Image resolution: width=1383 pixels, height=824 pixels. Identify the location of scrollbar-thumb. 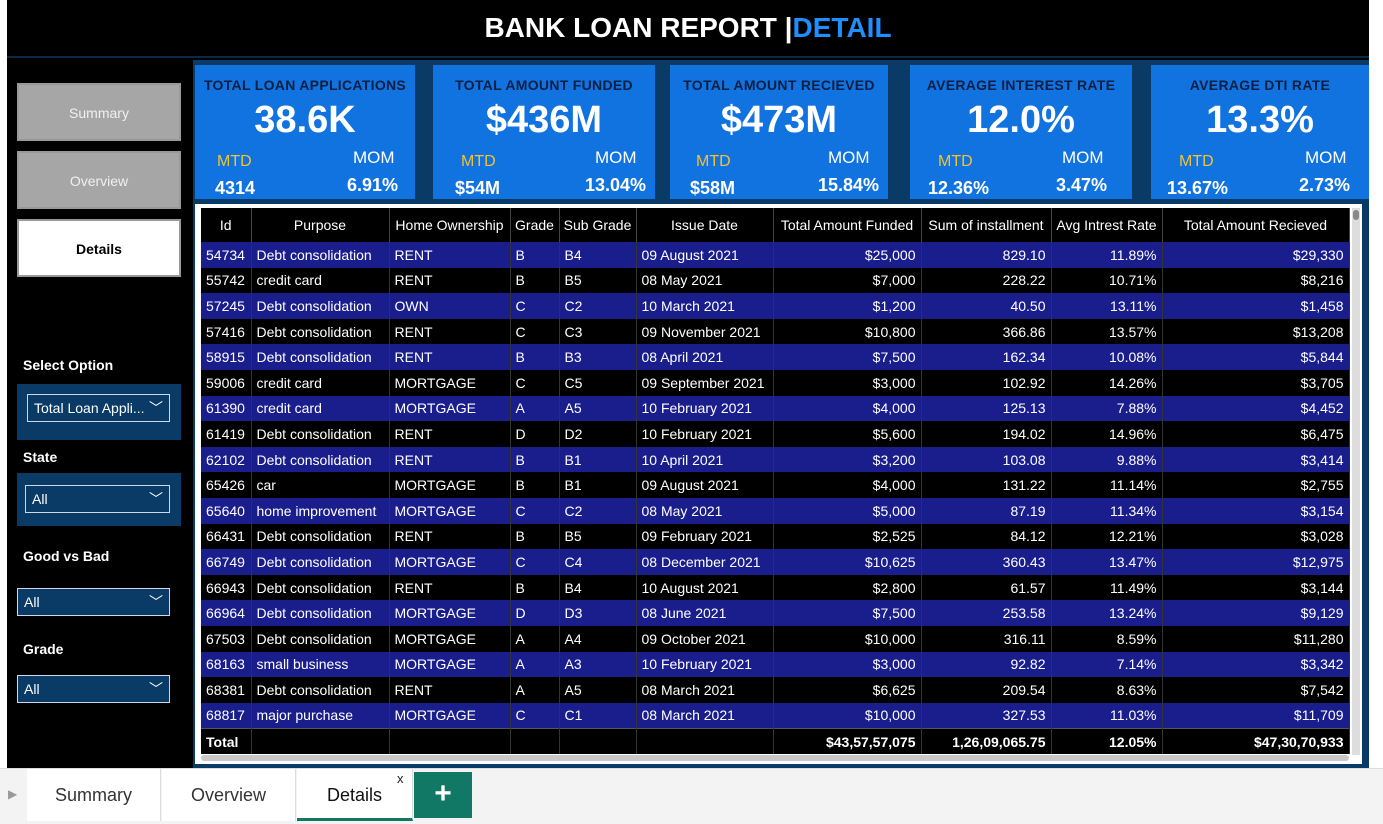
(1356, 215).